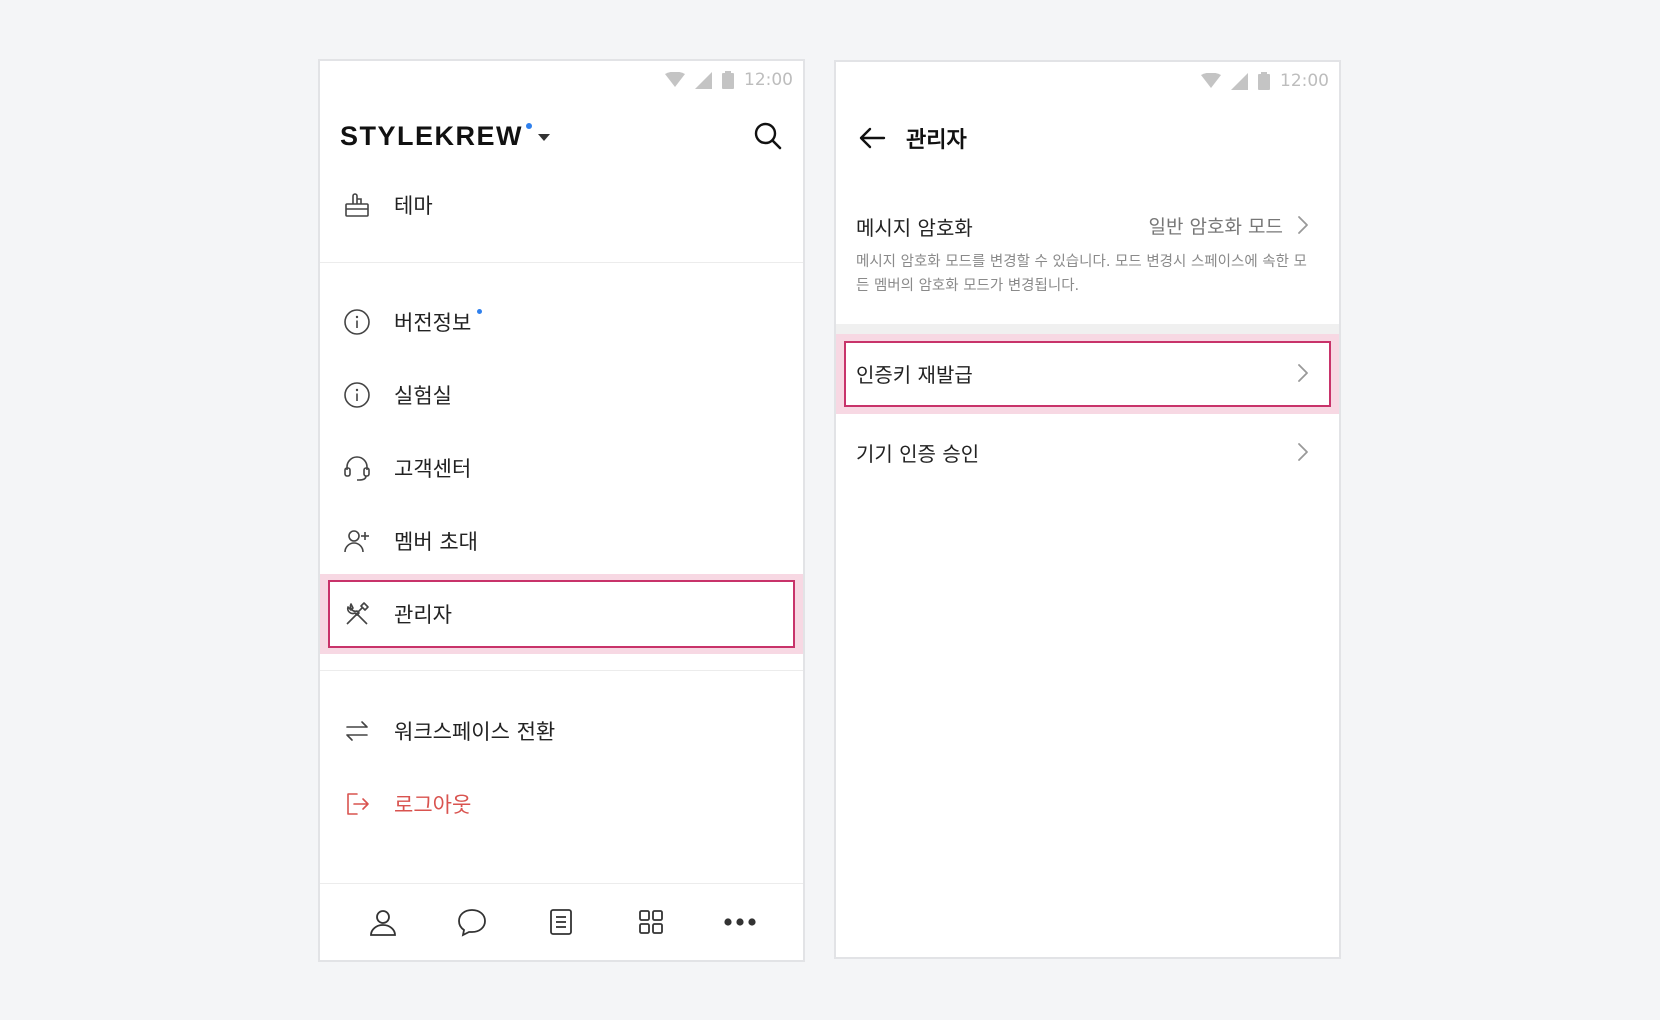 This screenshot has height=1020, width=1660. I want to click on tools-icon, so click(357, 614).